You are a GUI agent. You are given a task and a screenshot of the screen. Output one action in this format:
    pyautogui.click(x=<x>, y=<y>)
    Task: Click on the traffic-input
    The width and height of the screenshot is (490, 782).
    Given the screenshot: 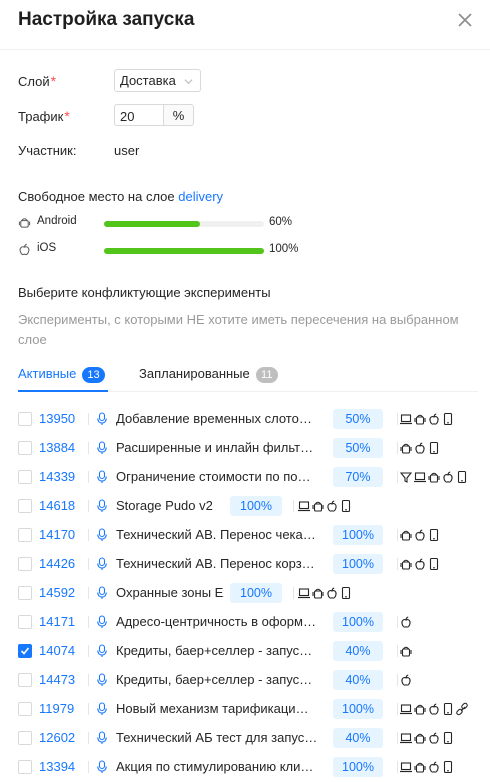 What is the action you would take?
    pyautogui.click(x=139, y=115)
    